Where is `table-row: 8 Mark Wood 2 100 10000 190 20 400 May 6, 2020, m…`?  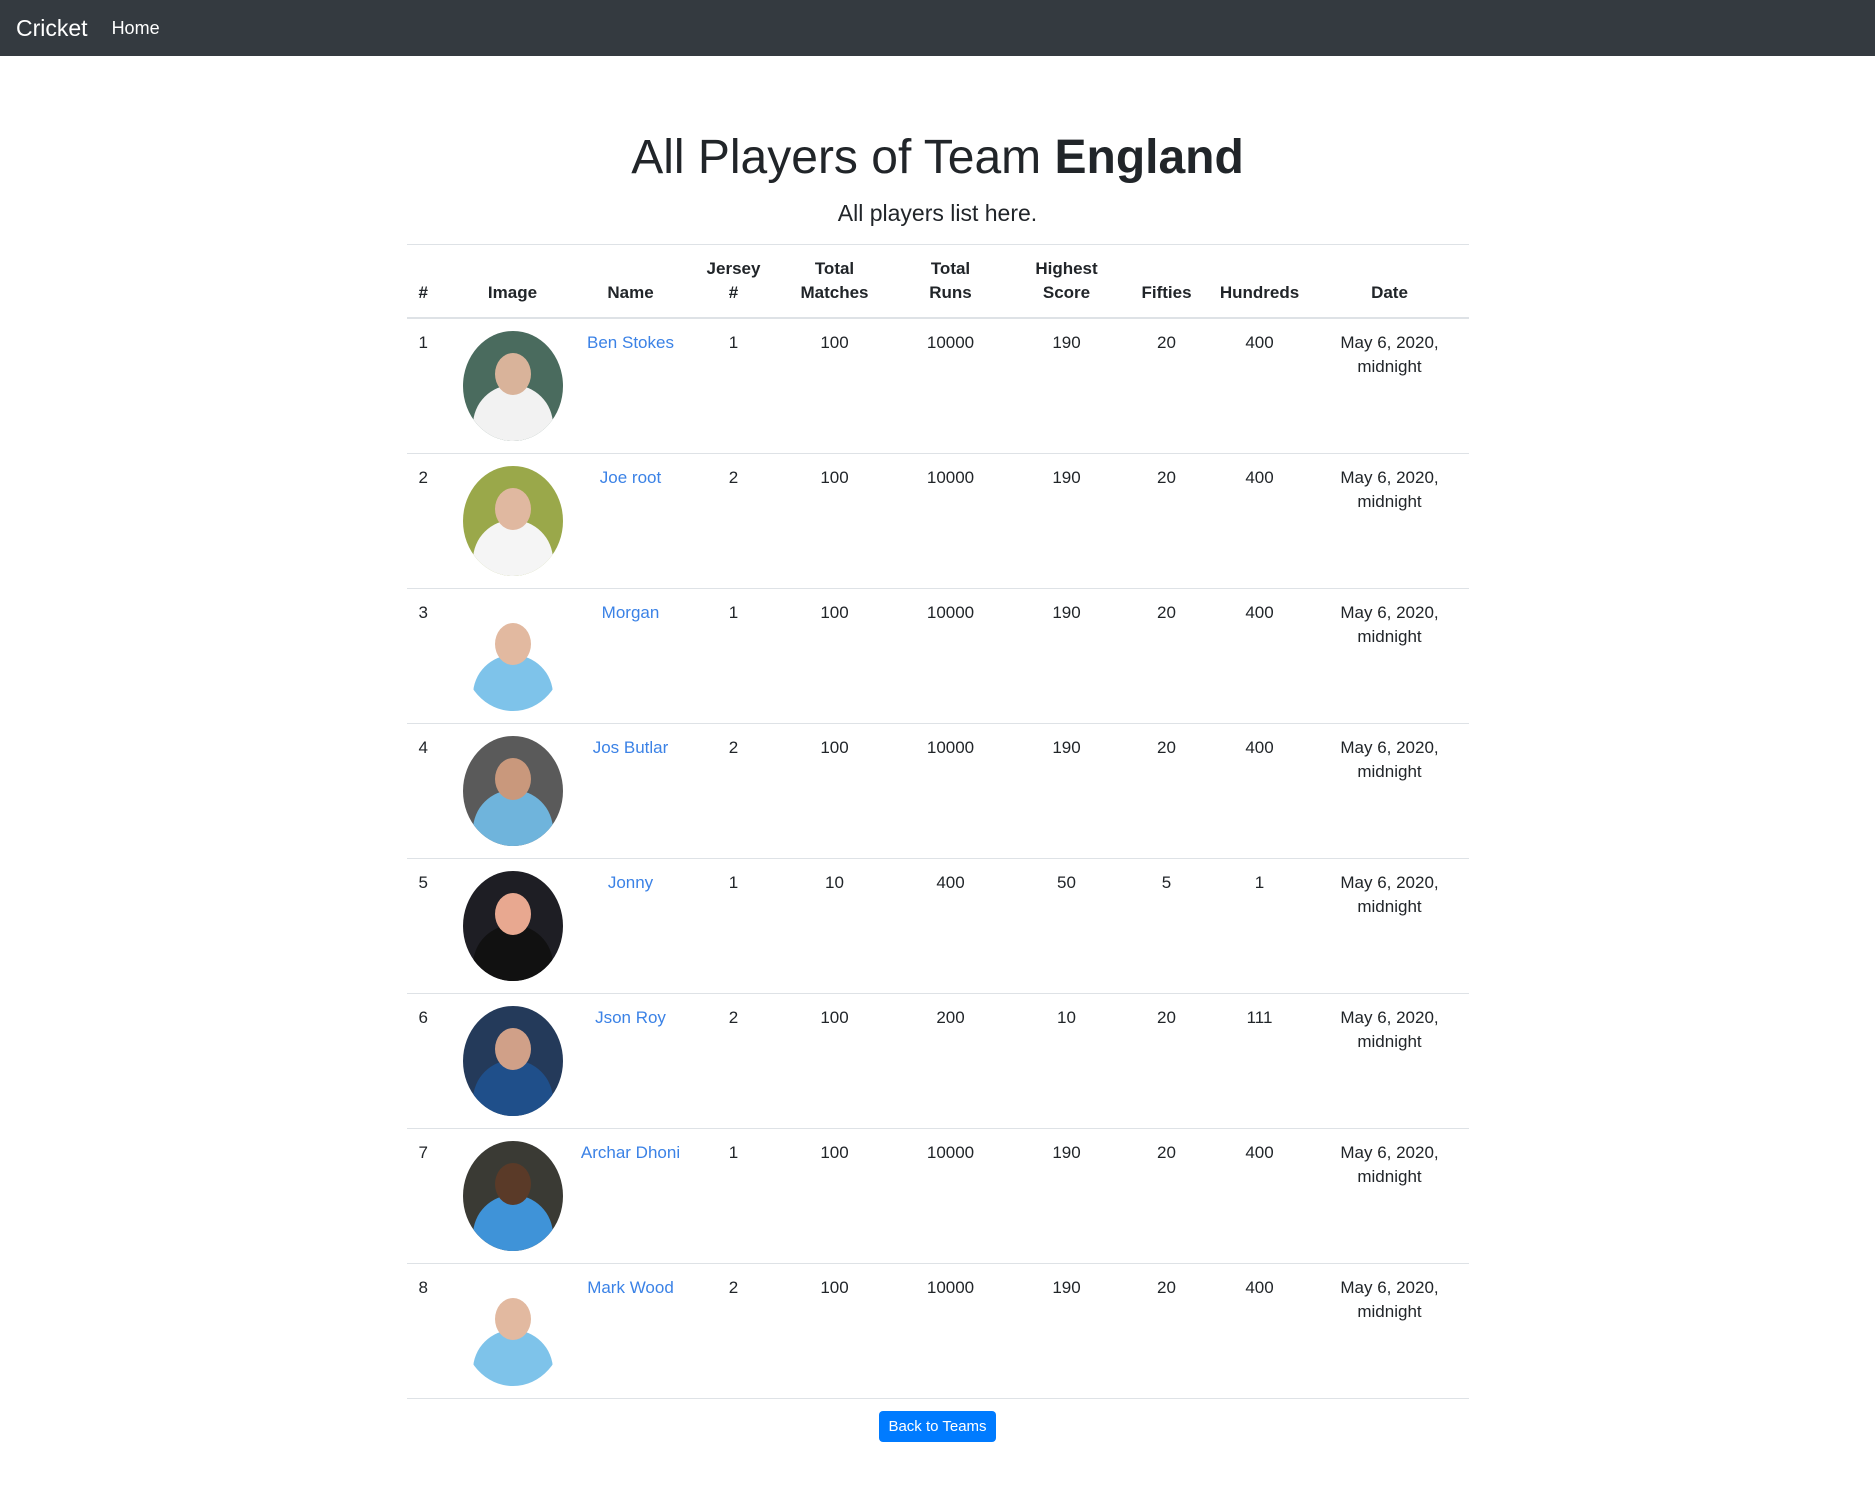
table-row: 8 Mark Wood 2 100 10000 190 20 400 May 6, 2020, m… is located at coordinates (937, 1331).